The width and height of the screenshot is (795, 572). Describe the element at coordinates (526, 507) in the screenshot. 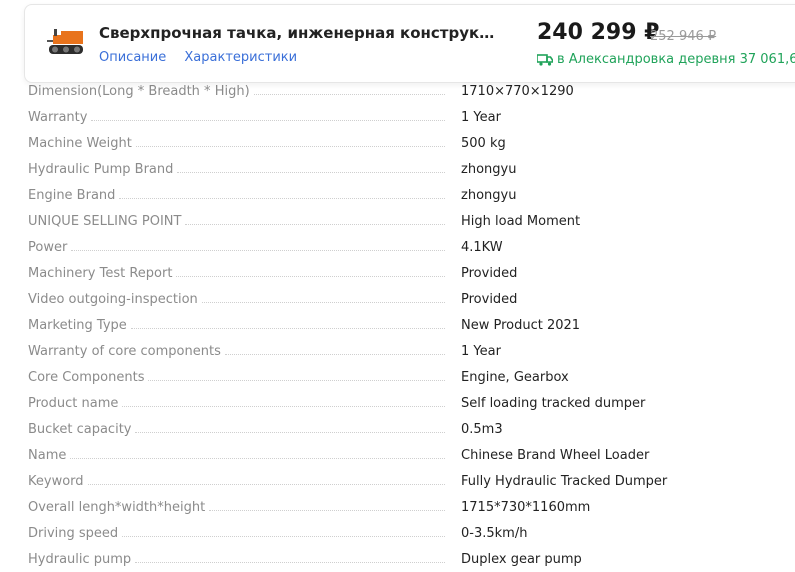

I see `spec-value: 1715*730*1160mm` at that location.